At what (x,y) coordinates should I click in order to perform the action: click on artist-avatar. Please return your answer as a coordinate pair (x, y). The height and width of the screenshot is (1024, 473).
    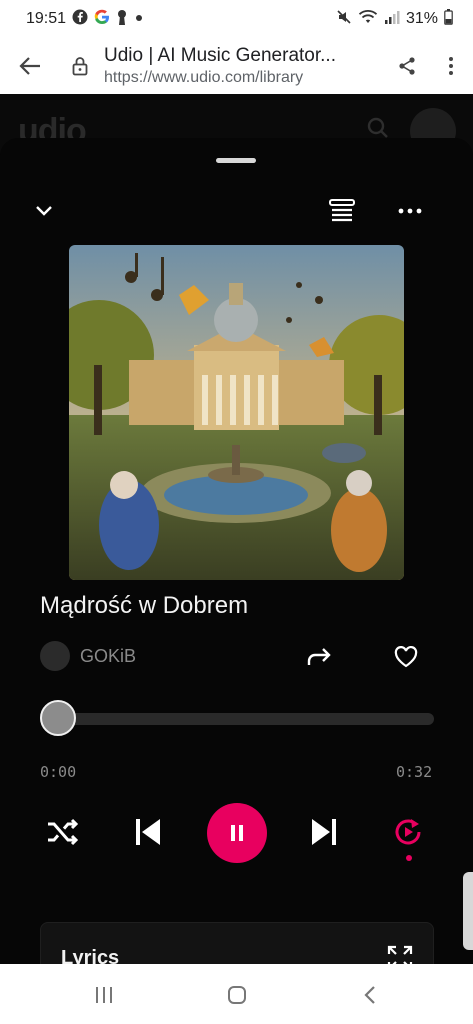
    Looking at the image, I should click on (55, 656).